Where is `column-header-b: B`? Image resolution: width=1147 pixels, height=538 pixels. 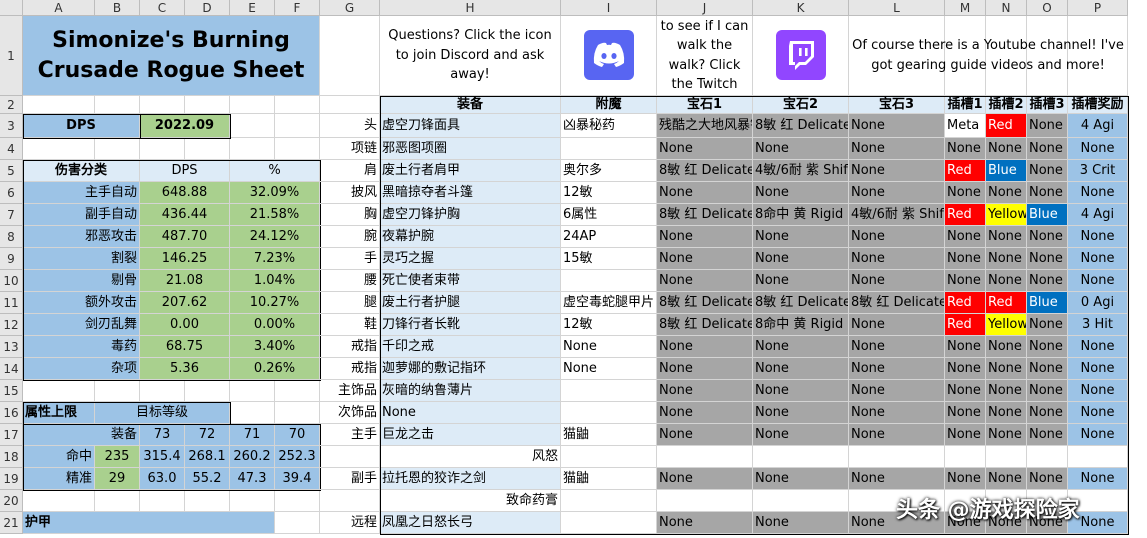 column-header-b: B is located at coordinates (117, 8).